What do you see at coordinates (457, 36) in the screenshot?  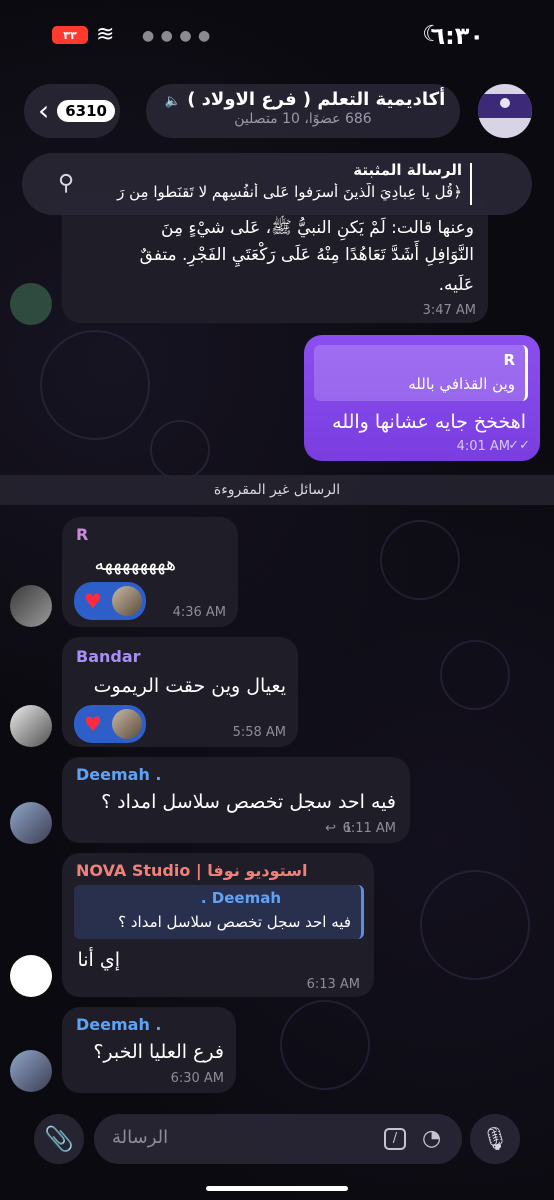 I see `status-time: ٦:٣٠` at bounding box center [457, 36].